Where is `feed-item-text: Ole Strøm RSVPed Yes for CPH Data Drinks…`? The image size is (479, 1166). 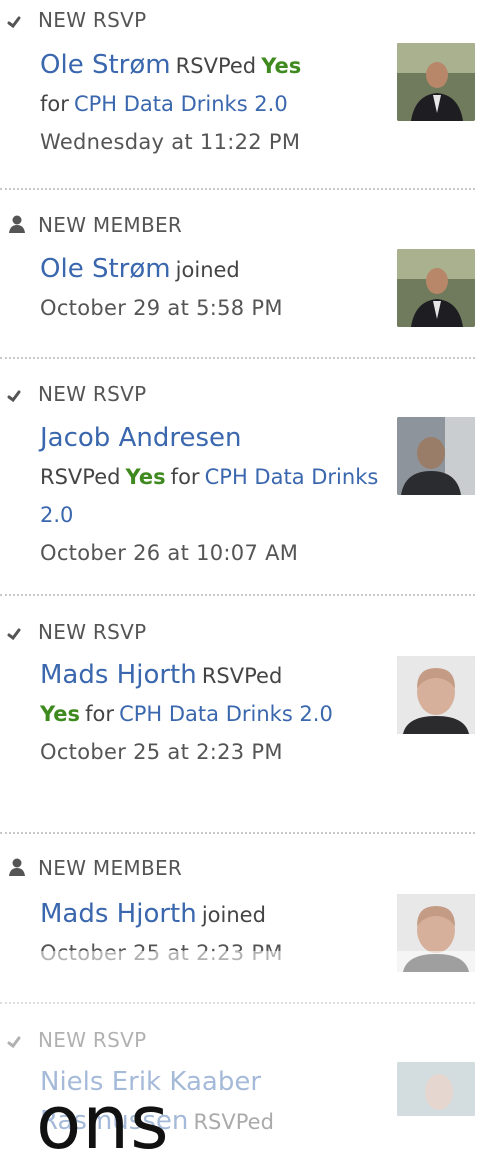
feed-item-text: Ole Strøm RSVPed Yes for CPH Data Drinks… is located at coordinates (215, 104).